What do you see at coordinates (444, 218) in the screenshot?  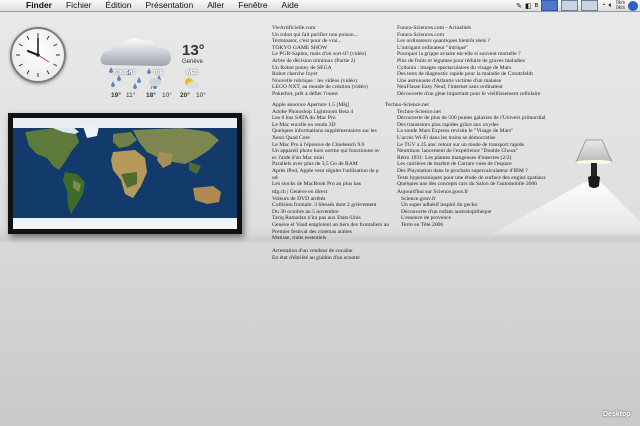 I see `list-item: L'essence de provence` at bounding box center [444, 218].